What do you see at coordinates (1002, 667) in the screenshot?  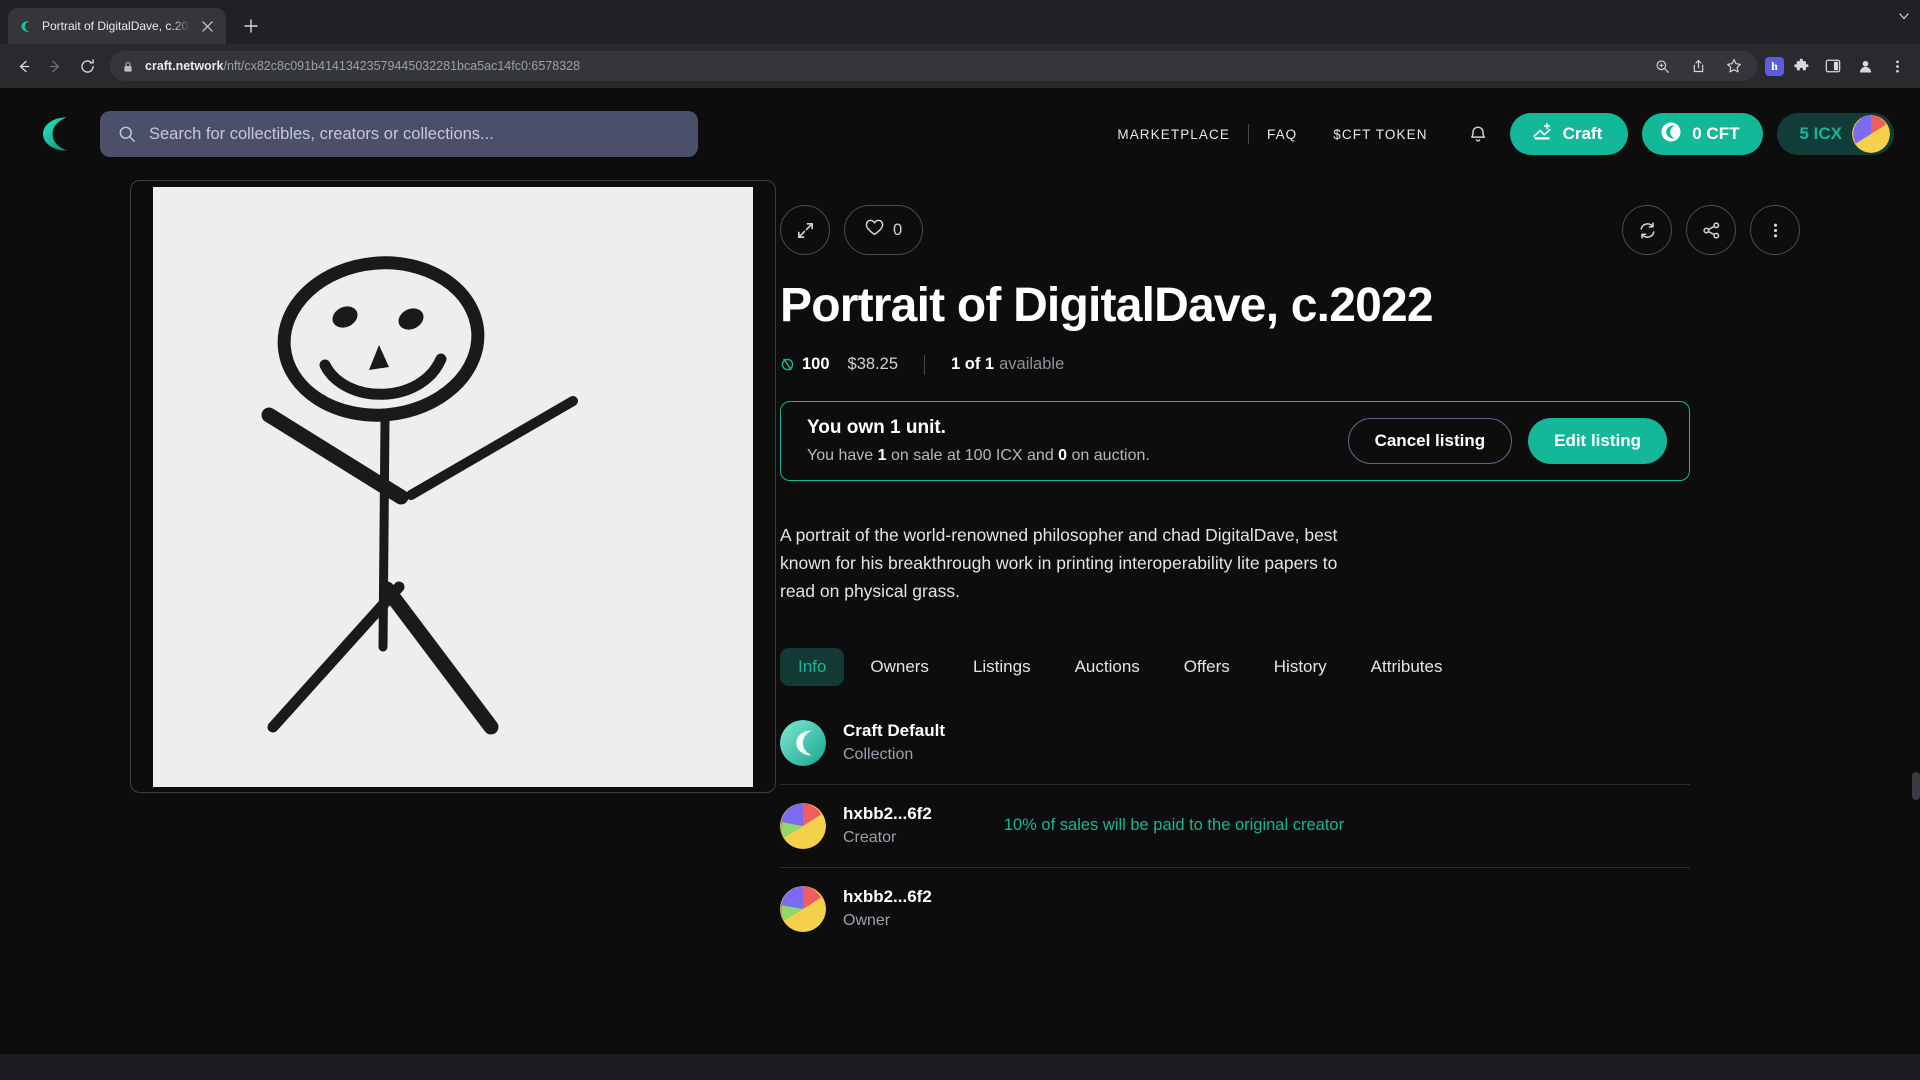 I see `tab-listings: Listings` at bounding box center [1002, 667].